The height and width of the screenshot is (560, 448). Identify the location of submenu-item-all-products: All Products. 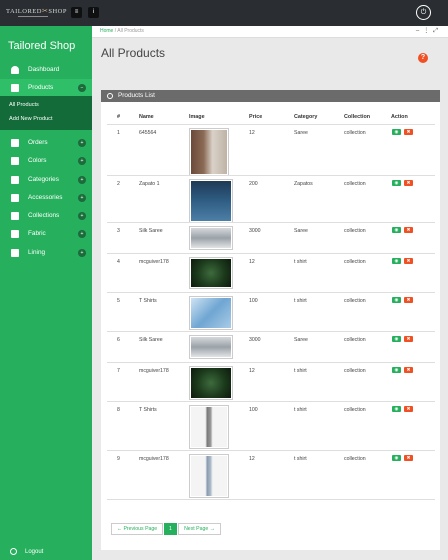
(24, 105).